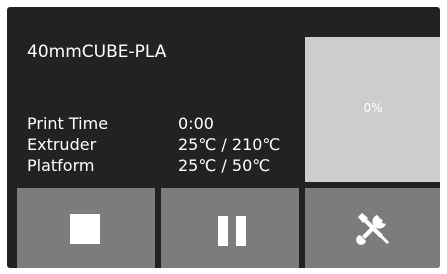  I want to click on stat-value-extruder: 25℃ / 210℃, so click(229, 144).